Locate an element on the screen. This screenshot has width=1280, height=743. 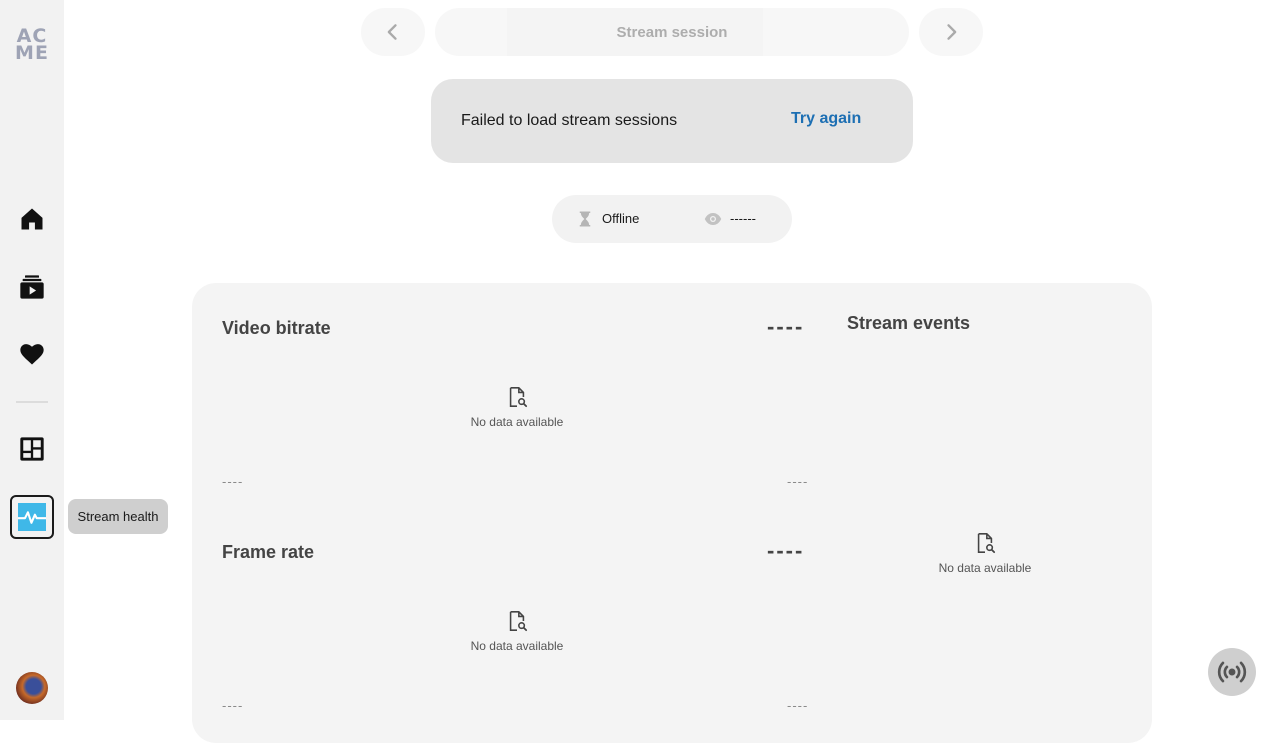
video-bitrate-x-end: ---- is located at coordinates (798, 481).